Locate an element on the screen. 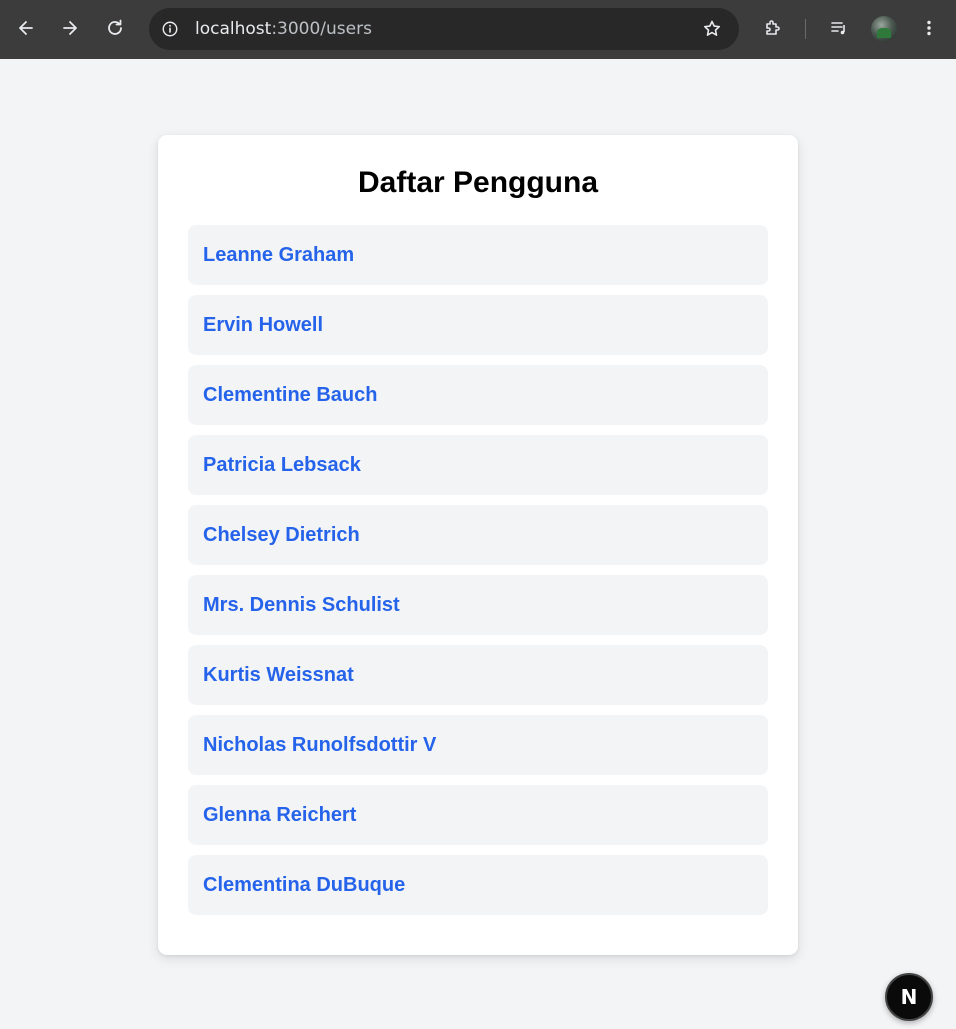  reload-icon is located at coordinates (115, 28).